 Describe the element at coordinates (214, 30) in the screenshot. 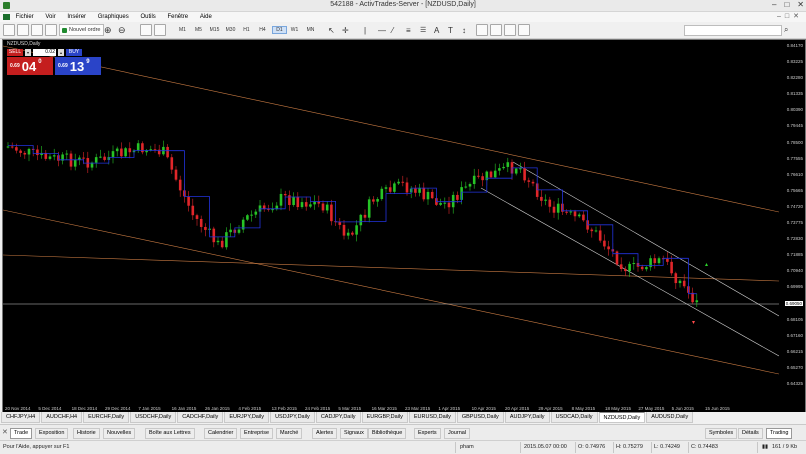

I see `timeframe-m15: M15` at that location.